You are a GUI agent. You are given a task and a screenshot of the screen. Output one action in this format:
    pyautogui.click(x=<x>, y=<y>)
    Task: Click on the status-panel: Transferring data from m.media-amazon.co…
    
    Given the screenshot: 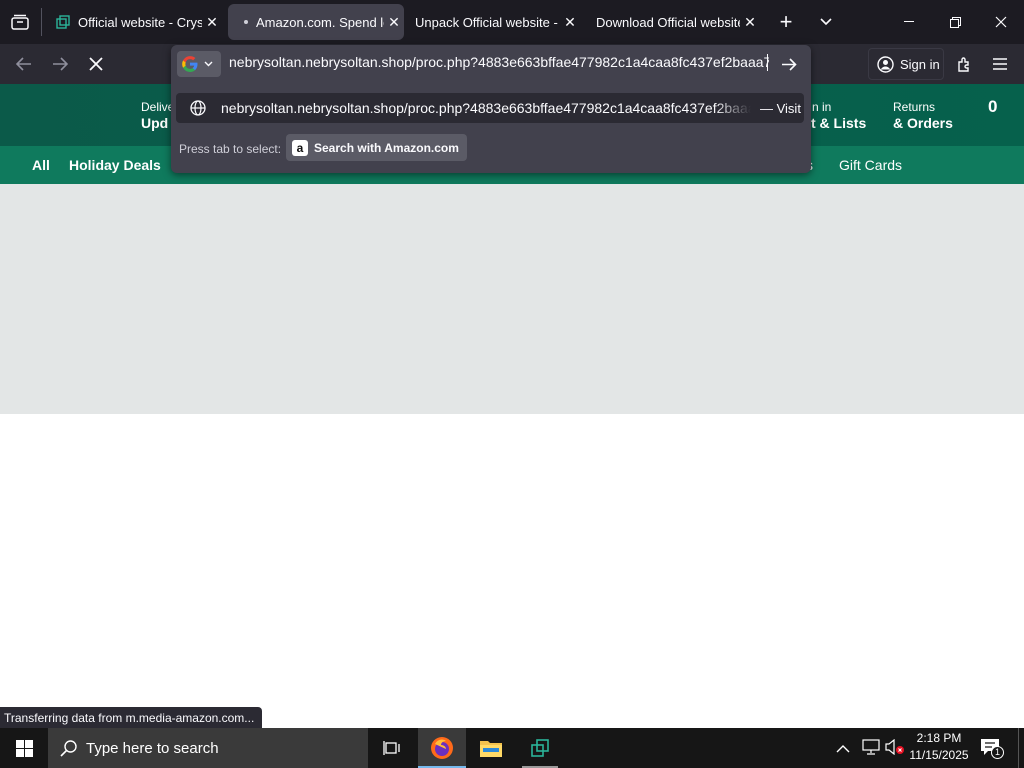 What is the action you would take?
    pyautogui.click(x=131, y=718)
    